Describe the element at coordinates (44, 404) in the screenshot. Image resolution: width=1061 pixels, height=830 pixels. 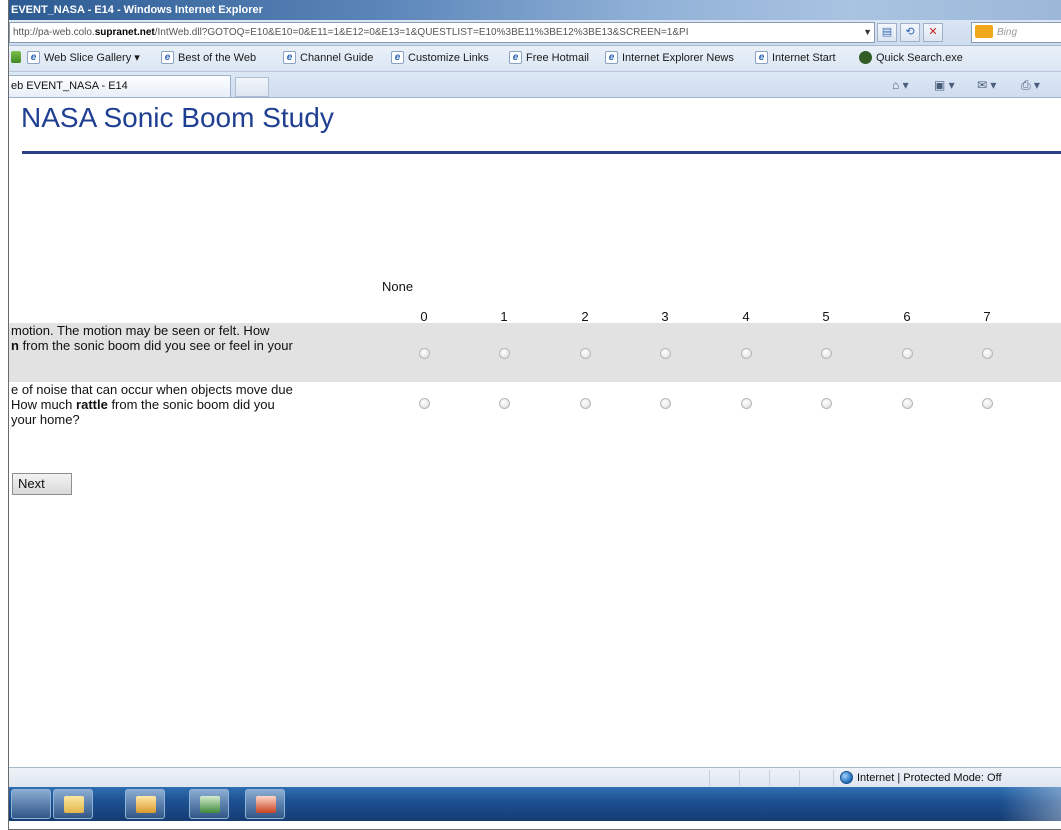
I see `question-line-pre: How much` at that location.